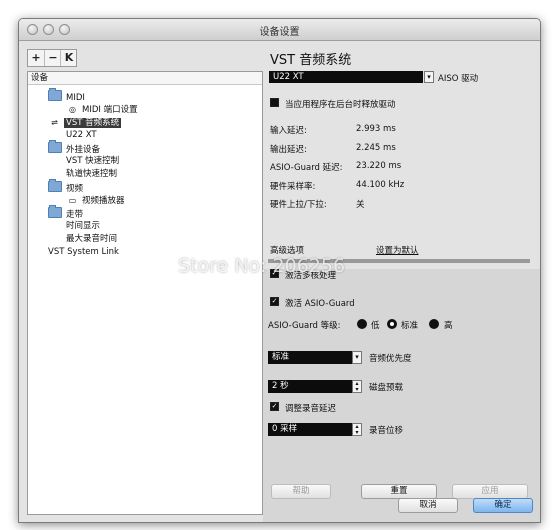  Describe the element at coordinates (310, 429) in the screenshot. I see `record-shift-field: 0 采样` at that location.